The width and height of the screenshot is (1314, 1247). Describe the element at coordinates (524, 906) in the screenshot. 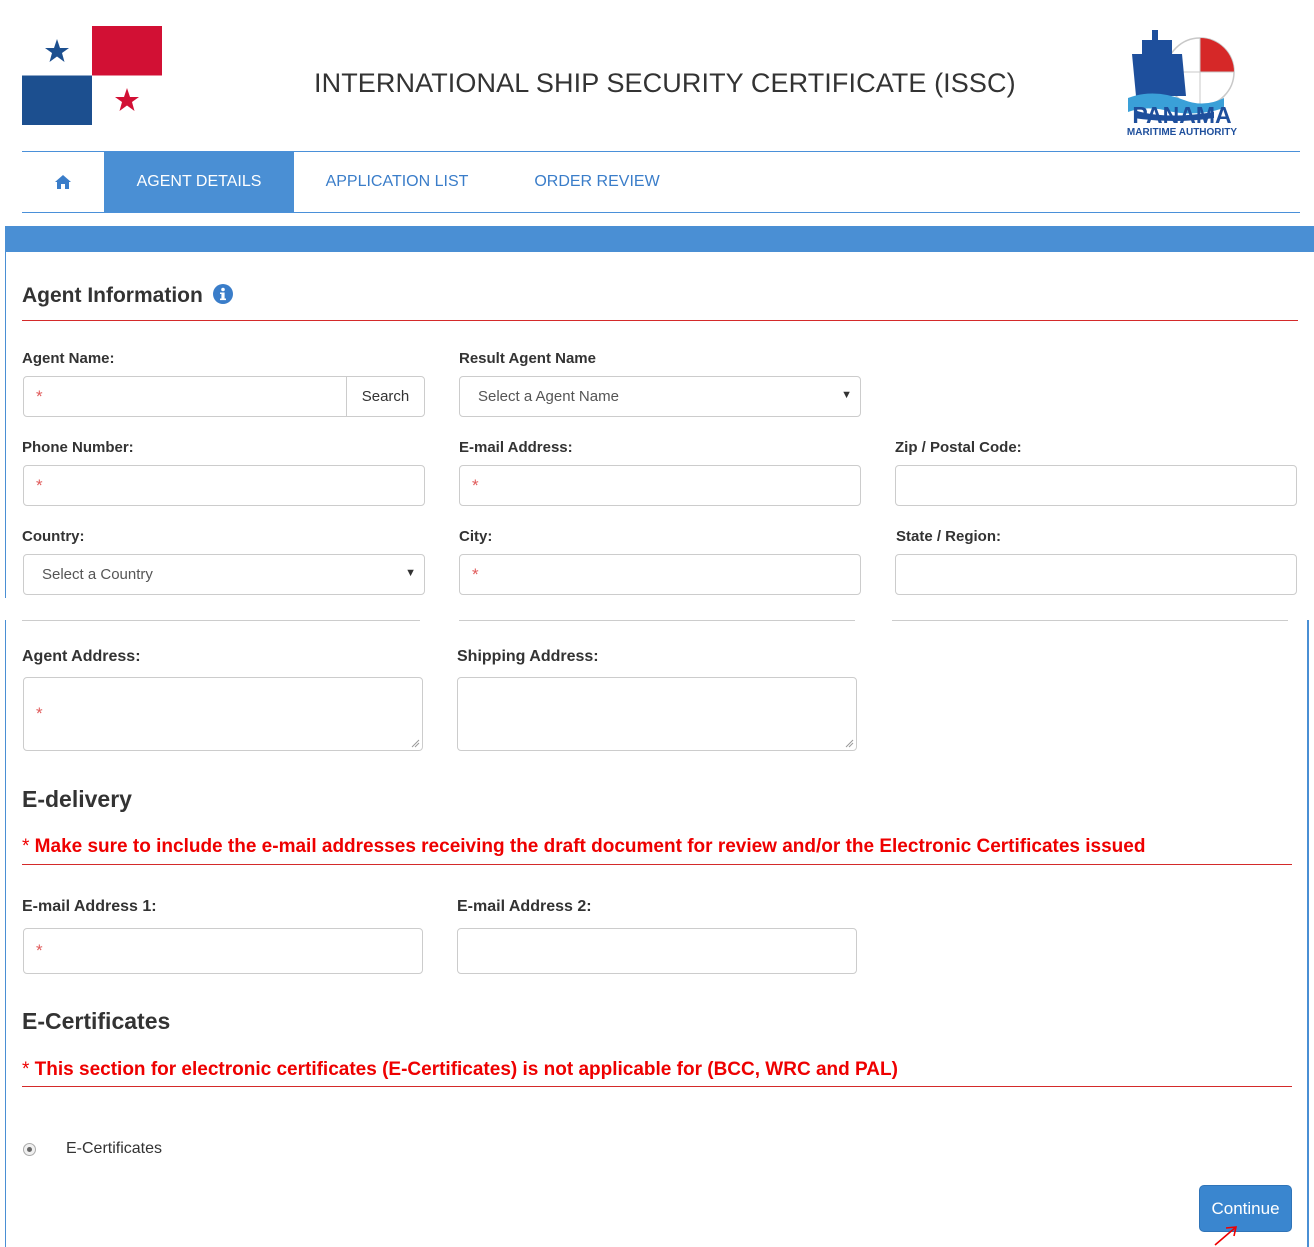

I see `email2-label: E-mail Address 2:` at that location.